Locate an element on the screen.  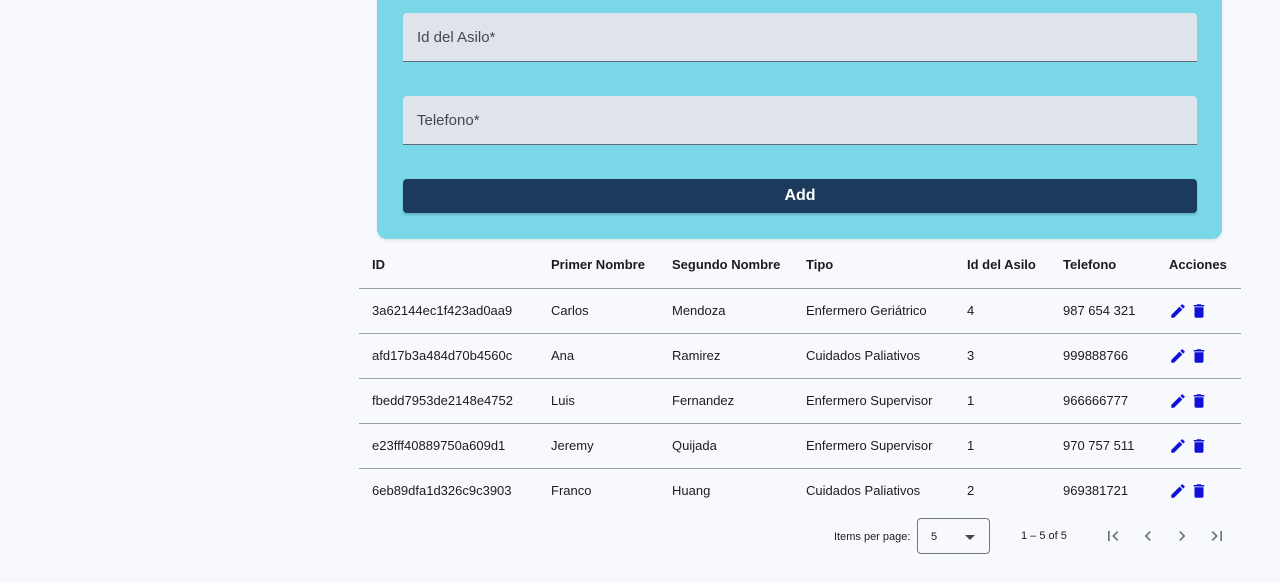
range-label: 1 – 5 of 5 is located at coordinates (1044, 536).